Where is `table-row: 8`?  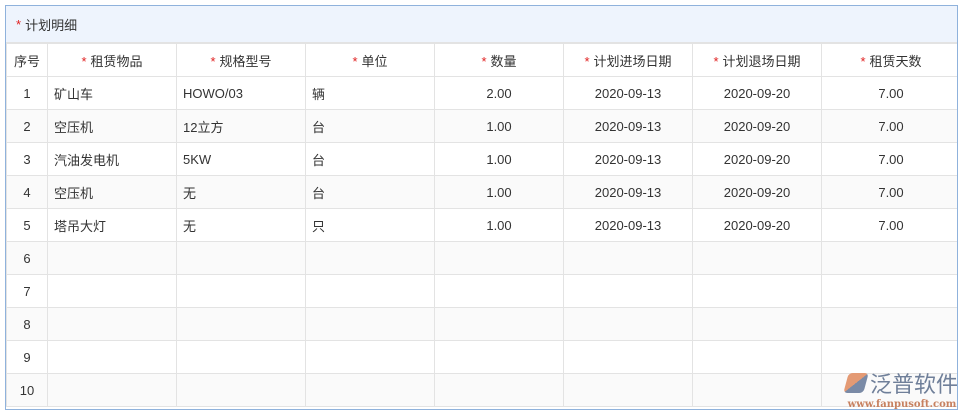 table-row: 8 is located at coordinates (481, 324).